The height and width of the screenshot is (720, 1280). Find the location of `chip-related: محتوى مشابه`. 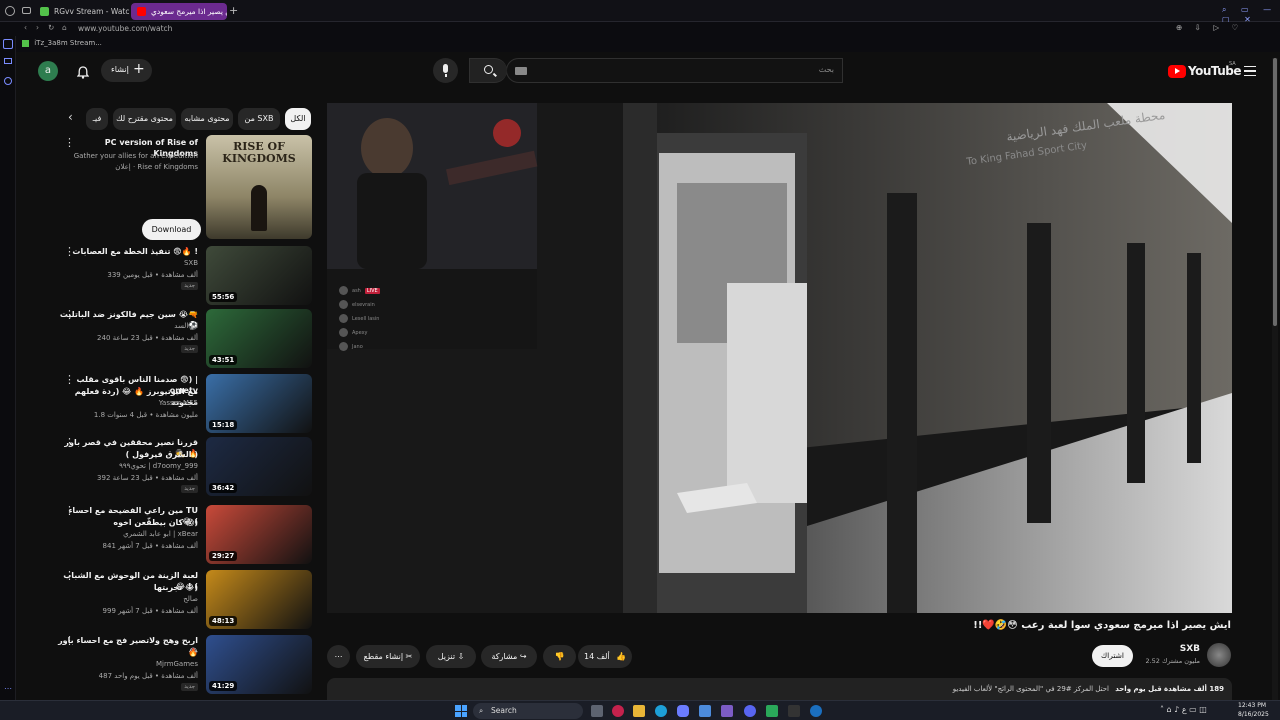

chip-related: محتوى مشابه is located at coordinates (207, 119).